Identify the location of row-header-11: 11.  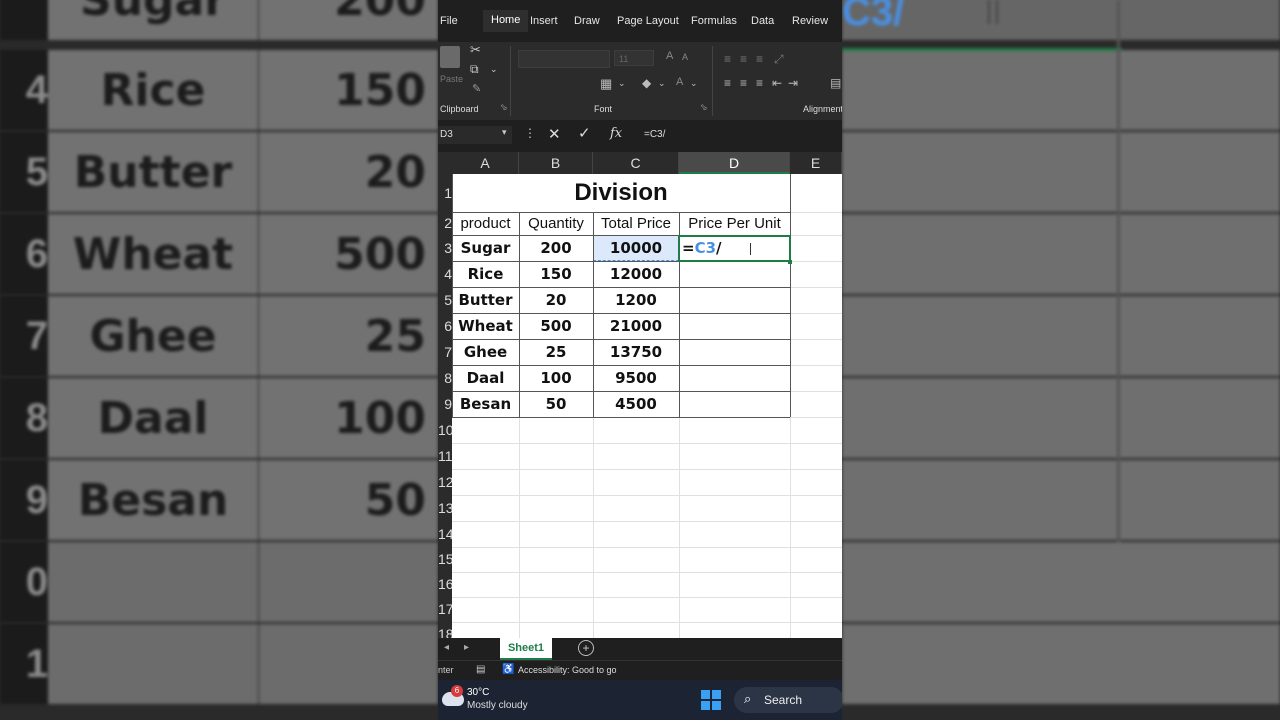
(445, 456).